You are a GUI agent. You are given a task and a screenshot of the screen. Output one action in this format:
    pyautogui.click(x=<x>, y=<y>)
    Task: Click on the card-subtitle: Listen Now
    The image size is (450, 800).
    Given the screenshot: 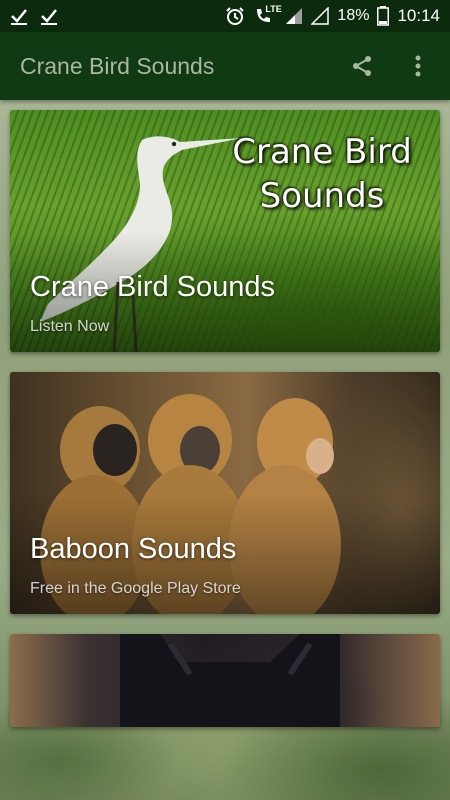 What is the action you would take?
    pyautogui.click(x=70, y=326)
    